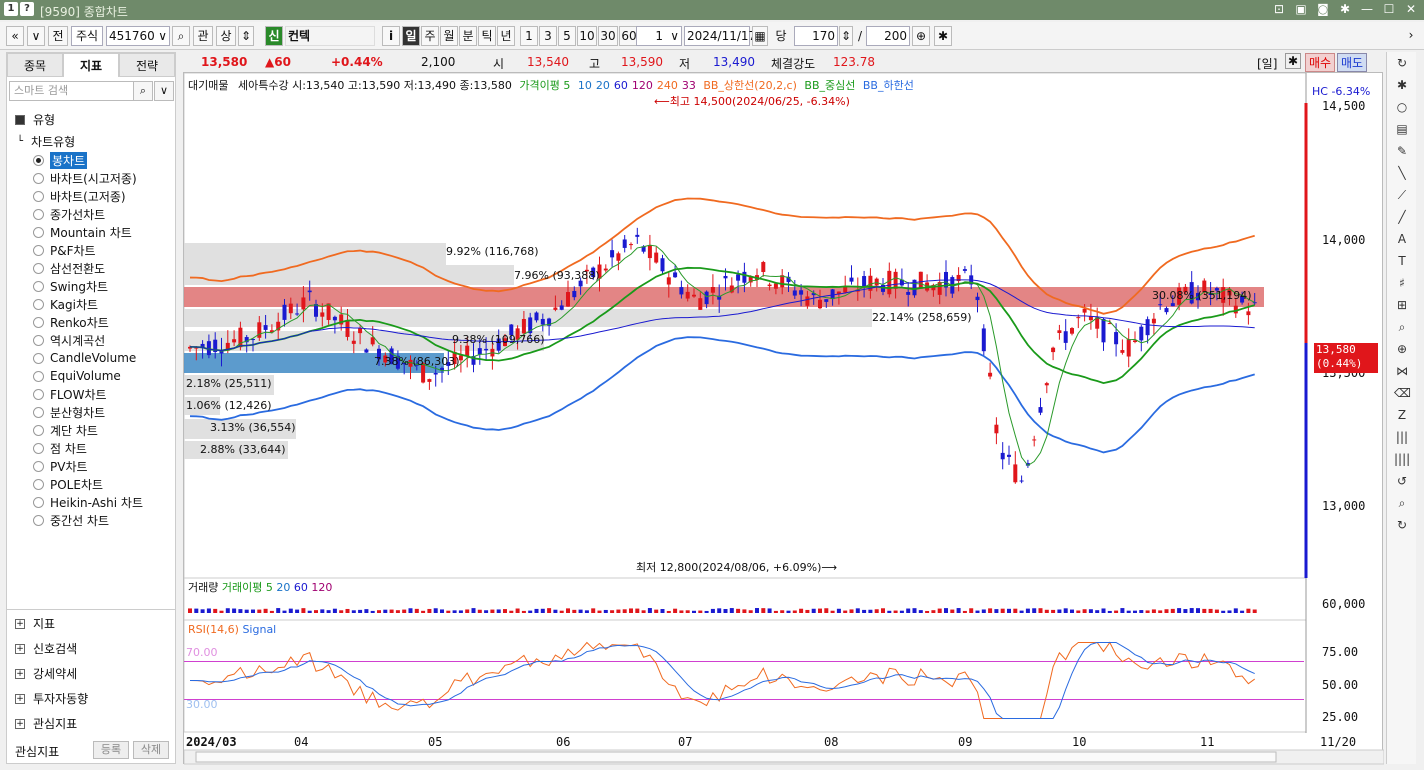  What do you see at coordinates (1389, 9) in the screenshot?
I see `maximize-icon: ☐` at bounding box center [1389, 9].